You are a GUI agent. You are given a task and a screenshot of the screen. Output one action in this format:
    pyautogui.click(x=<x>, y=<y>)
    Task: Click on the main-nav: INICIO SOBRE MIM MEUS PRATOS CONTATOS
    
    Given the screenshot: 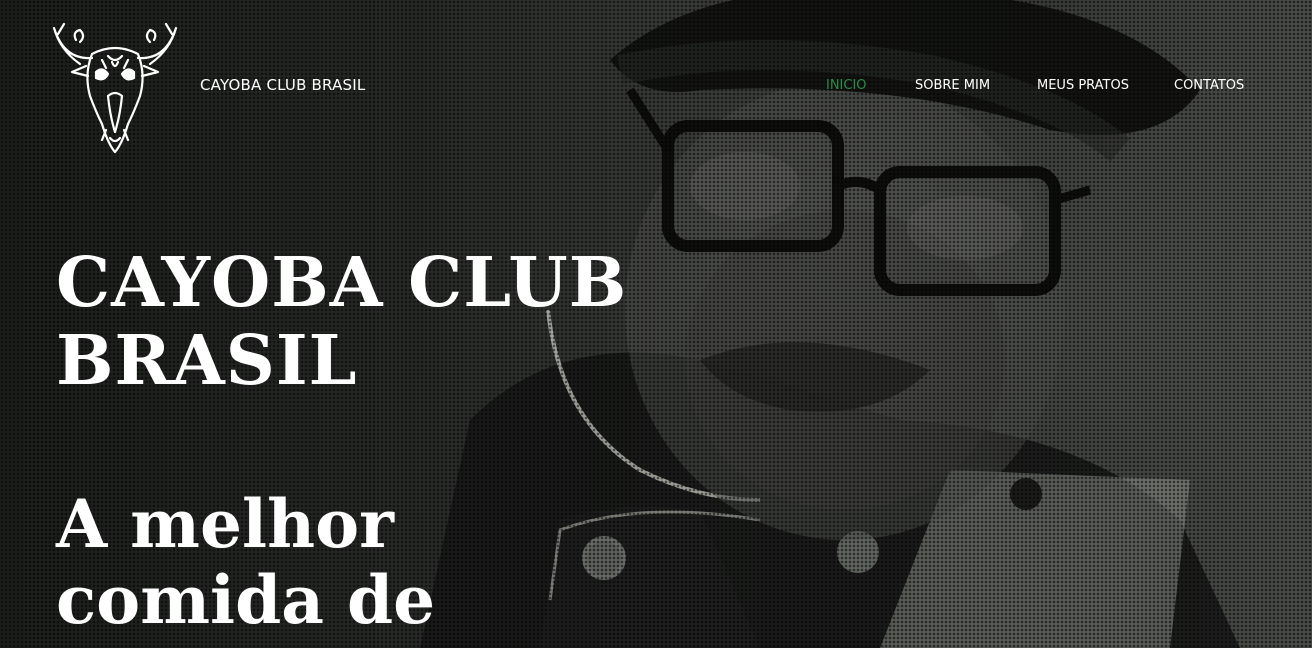 What is the action you would take?
    pyautogui.click(x=656, y=88)
    